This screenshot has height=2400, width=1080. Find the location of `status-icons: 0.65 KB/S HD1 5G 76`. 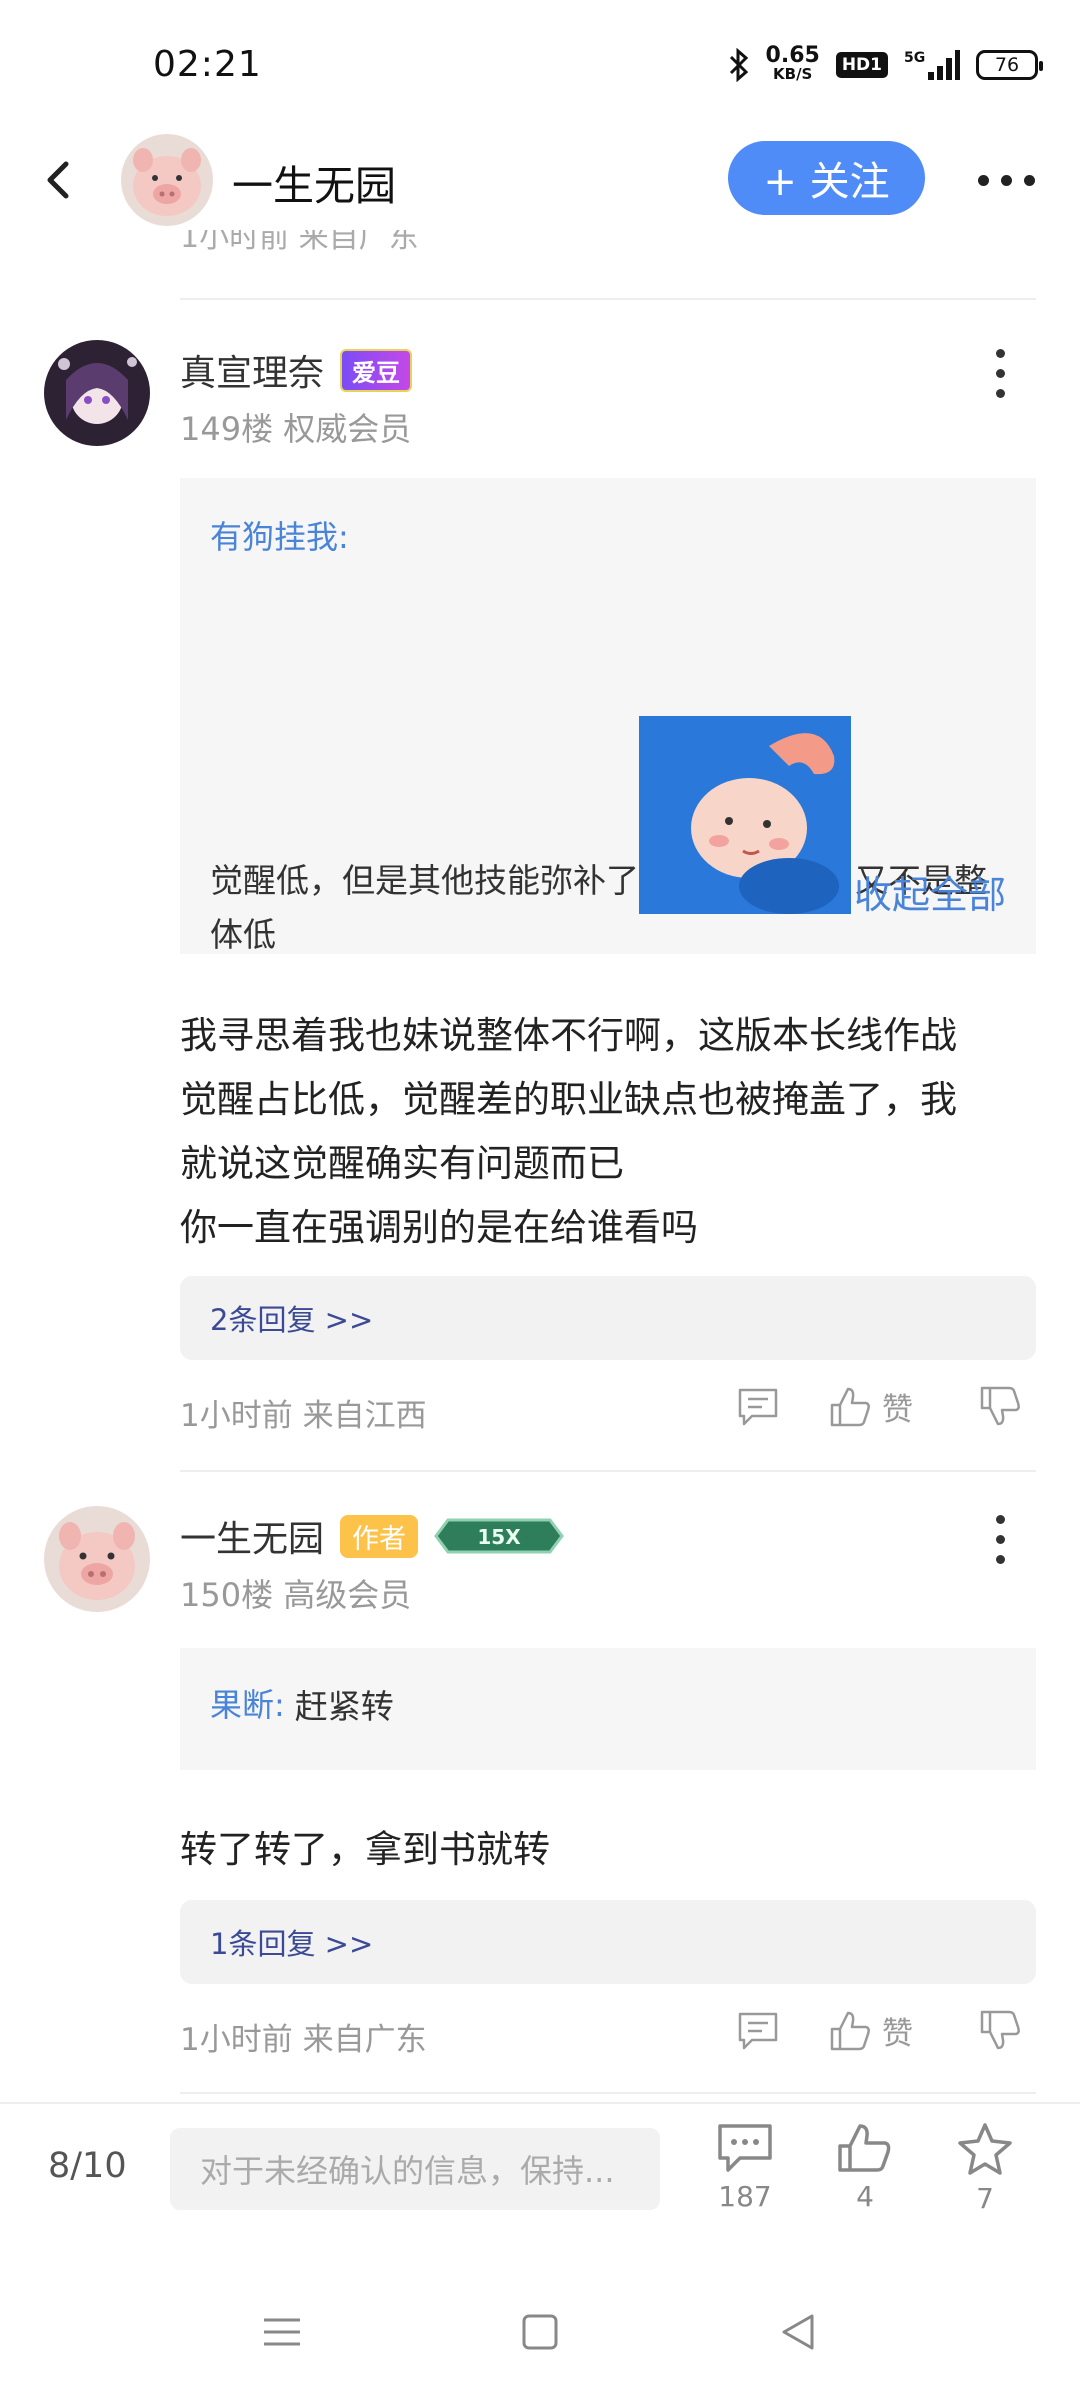

status-icons: 0.65 KB/S HD1 5G 76 is located at coordinates (885, 63).